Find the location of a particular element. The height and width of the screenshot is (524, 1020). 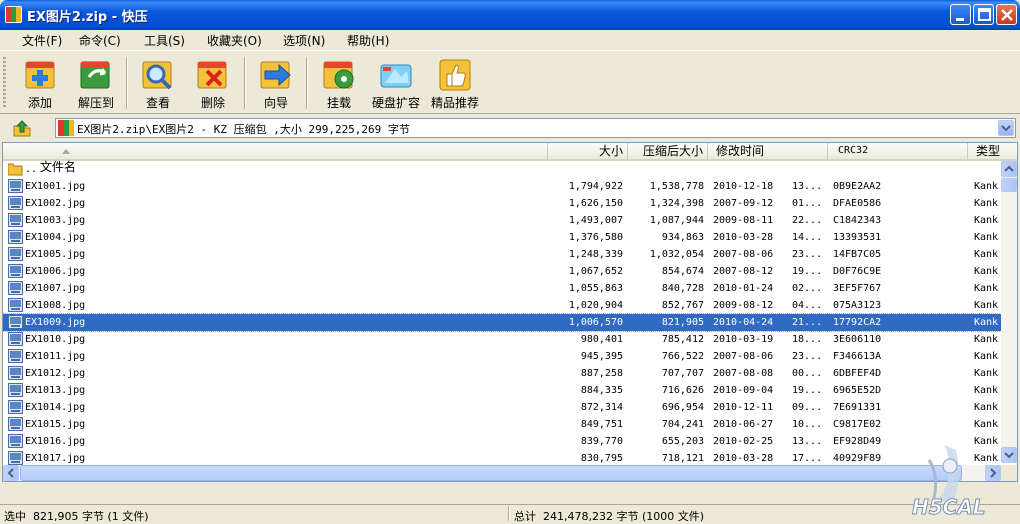

wizard-button: 向导 is located at coordinates (276, 84).